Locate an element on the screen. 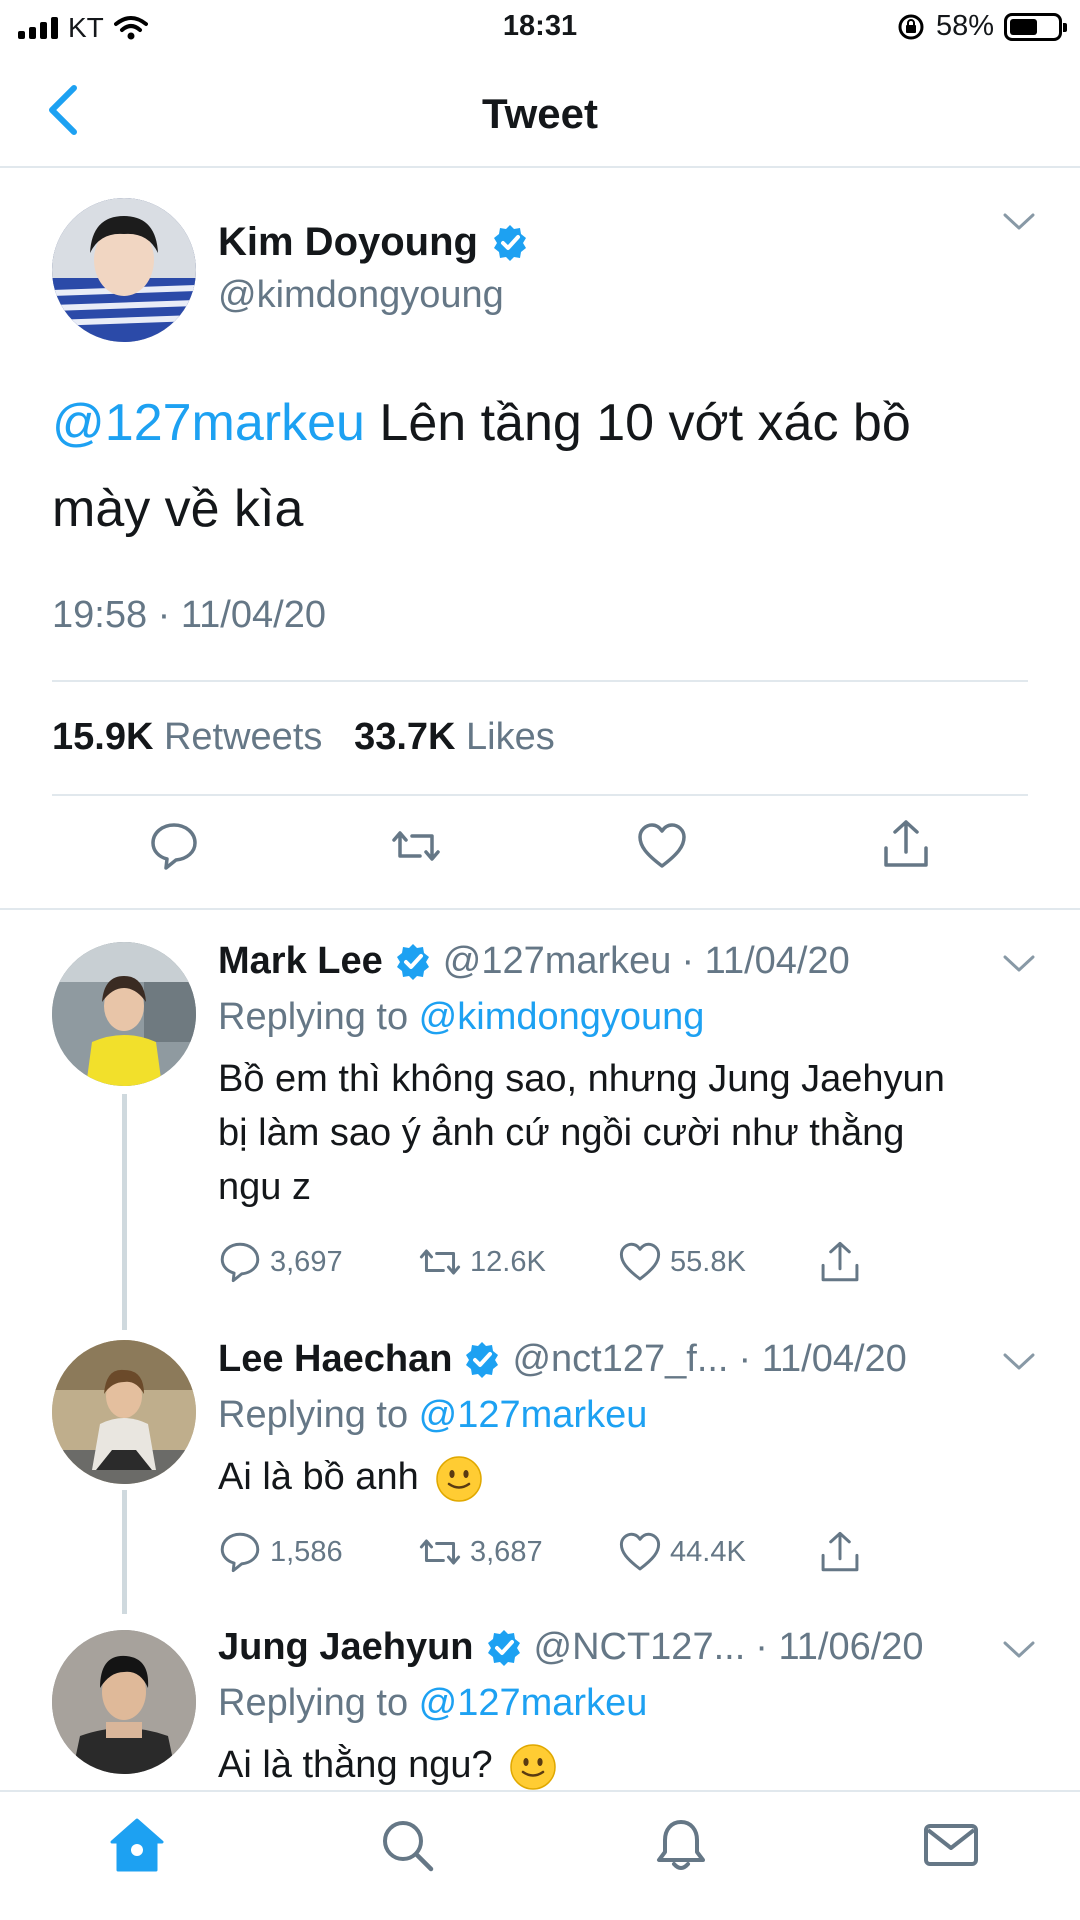  reply-handle: @127markeu is located at coordinates (557, 961).